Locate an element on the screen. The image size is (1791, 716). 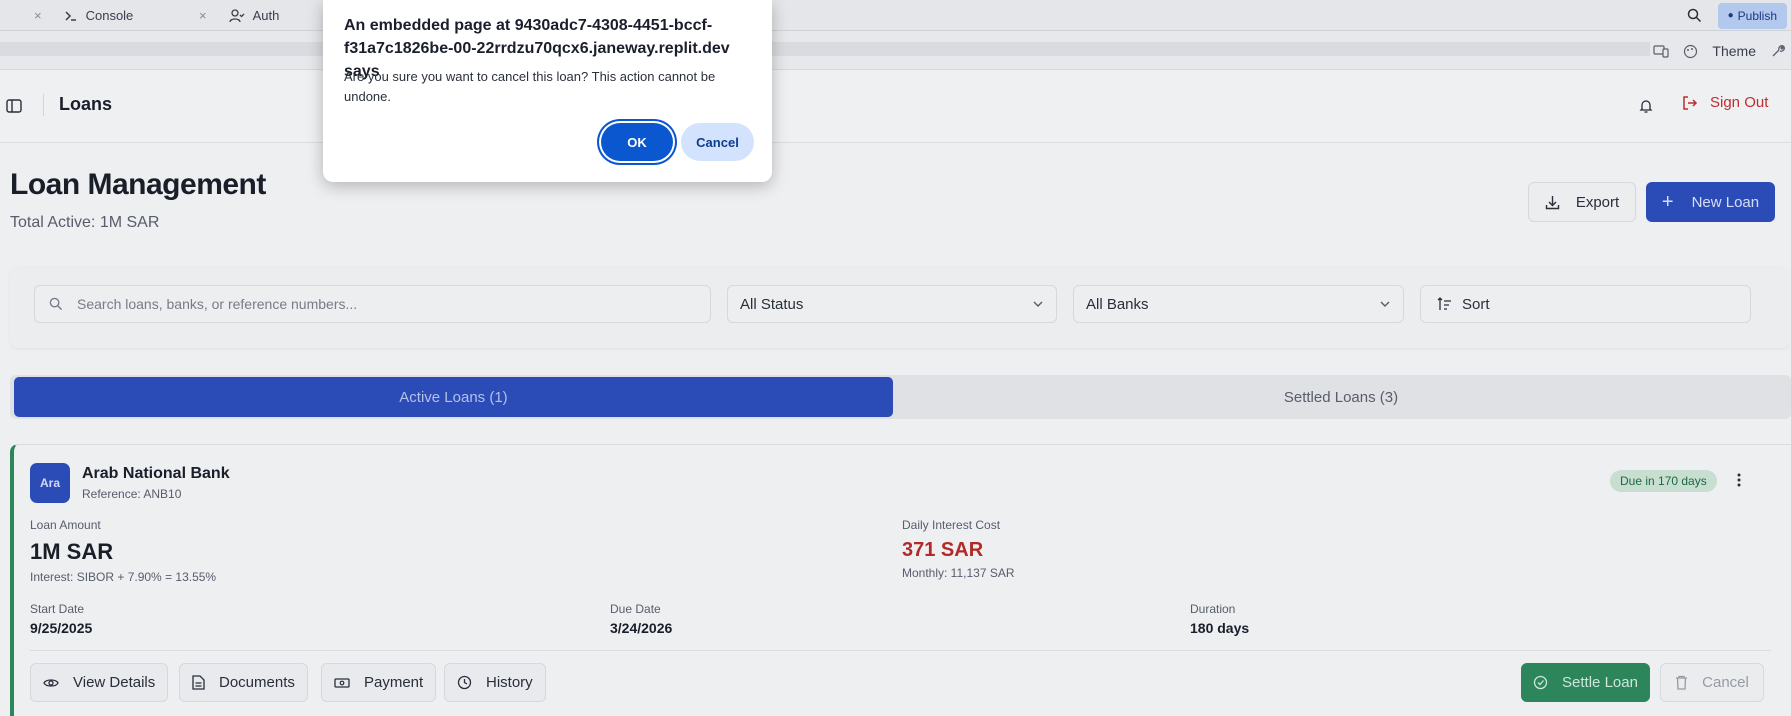
palette-icon is located at coordinates (1691, 51).